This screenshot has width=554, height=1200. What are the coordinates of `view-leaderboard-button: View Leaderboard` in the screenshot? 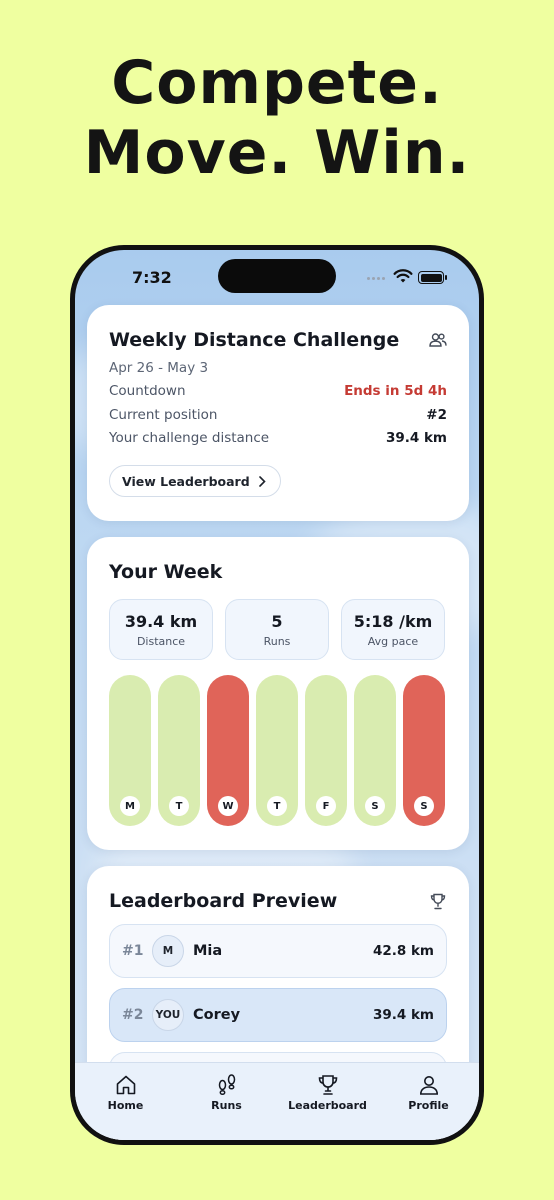 It's located at (195, 481).